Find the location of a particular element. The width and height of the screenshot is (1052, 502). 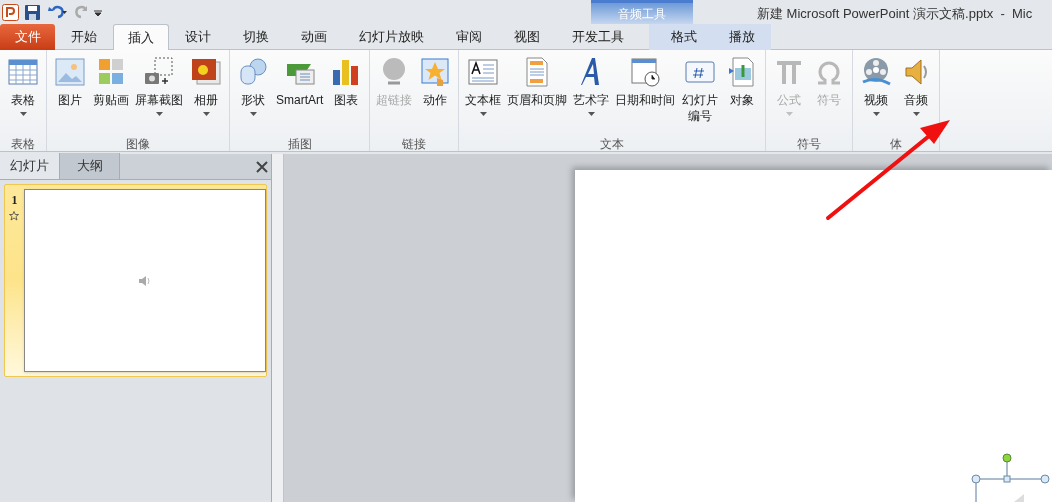

group-label: 图像 is located at coordinates (138, 144).